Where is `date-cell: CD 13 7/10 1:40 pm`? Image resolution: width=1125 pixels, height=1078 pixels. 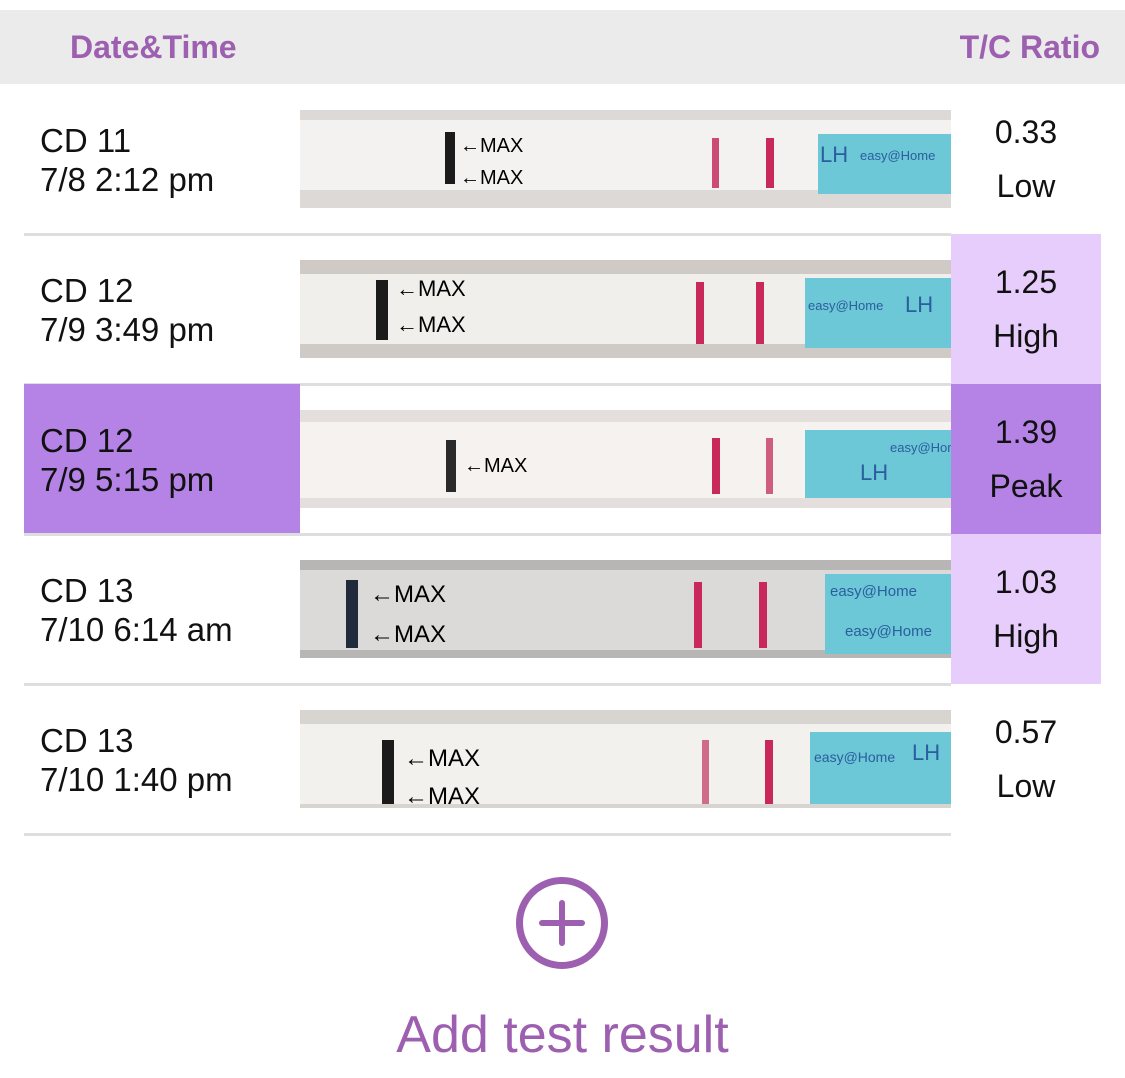 date-cell: CD 13 7/10 1:40 pm is located at coordinates (162, 759).